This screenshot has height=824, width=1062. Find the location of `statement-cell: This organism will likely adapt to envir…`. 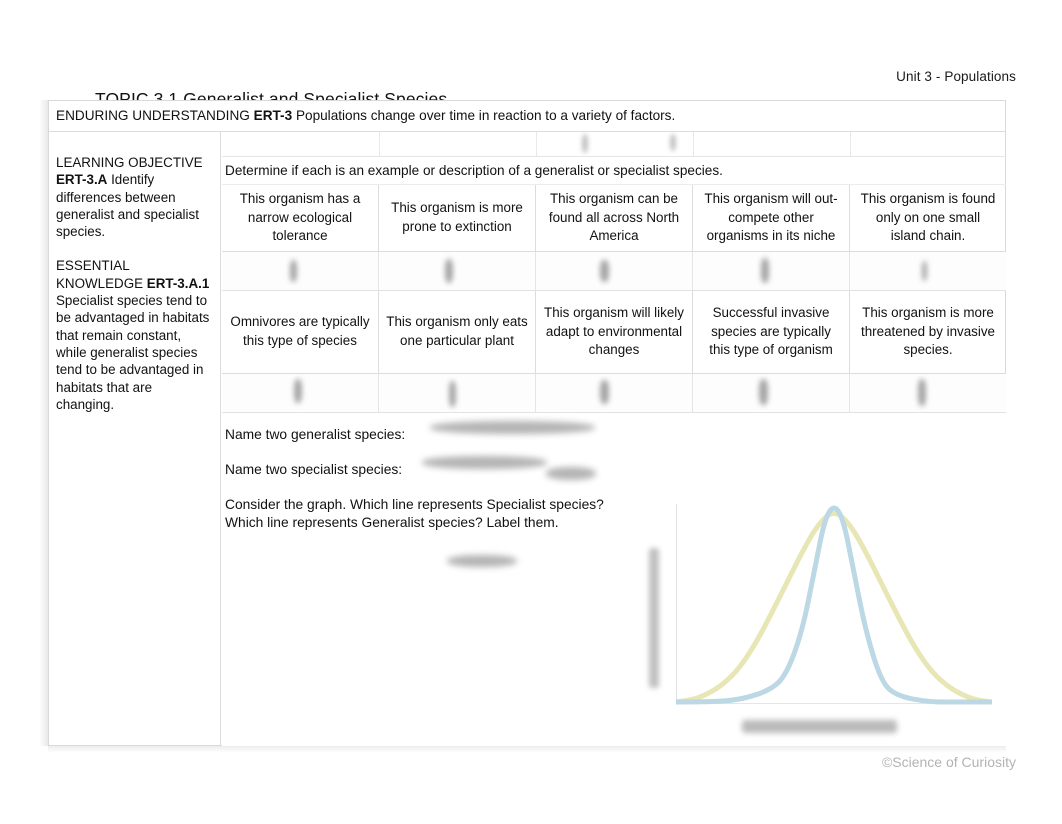

statement-cell: This organism will likely adapt to envir… is located at coordinates (614, 332).